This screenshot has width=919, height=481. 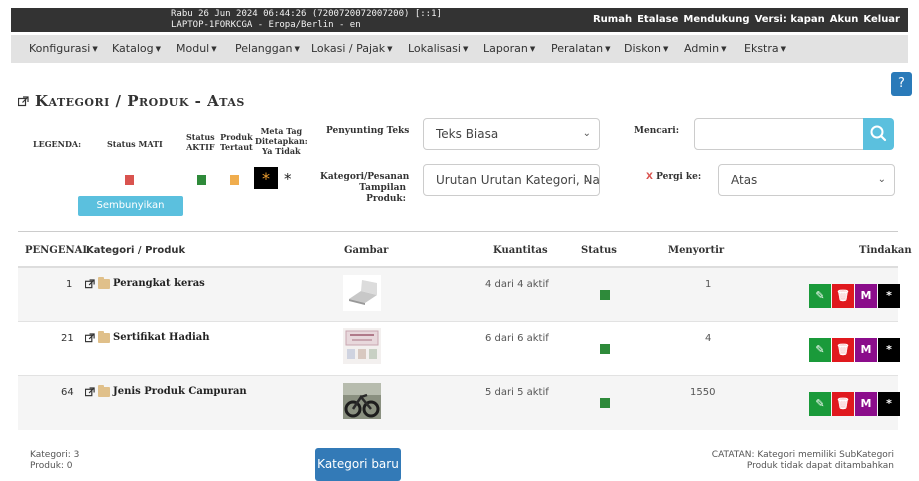 I want to click on footer-note-line2: Produk tidak dapat ditambahkan, so click(x=820, y=466).